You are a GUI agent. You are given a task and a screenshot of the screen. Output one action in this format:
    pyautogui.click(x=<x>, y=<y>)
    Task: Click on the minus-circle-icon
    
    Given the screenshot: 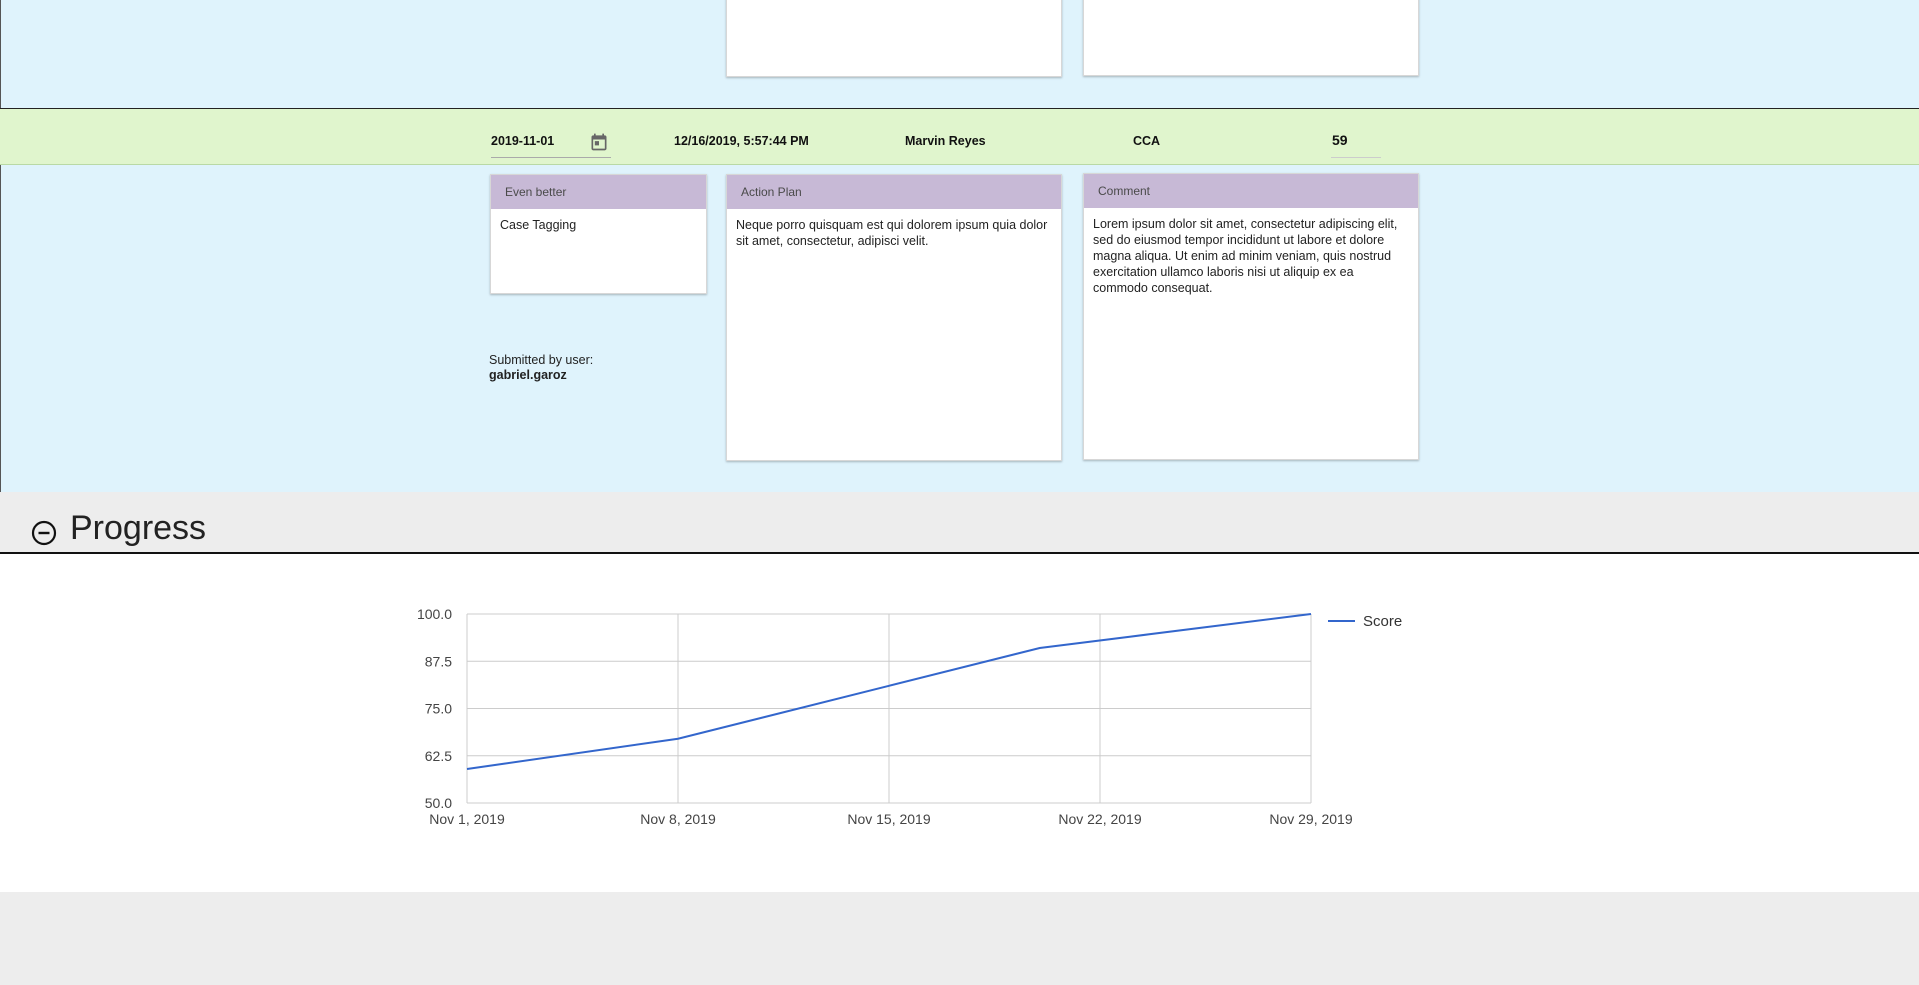 What is the action you would take?
    pyautogui.click(x=44, y=533)
    